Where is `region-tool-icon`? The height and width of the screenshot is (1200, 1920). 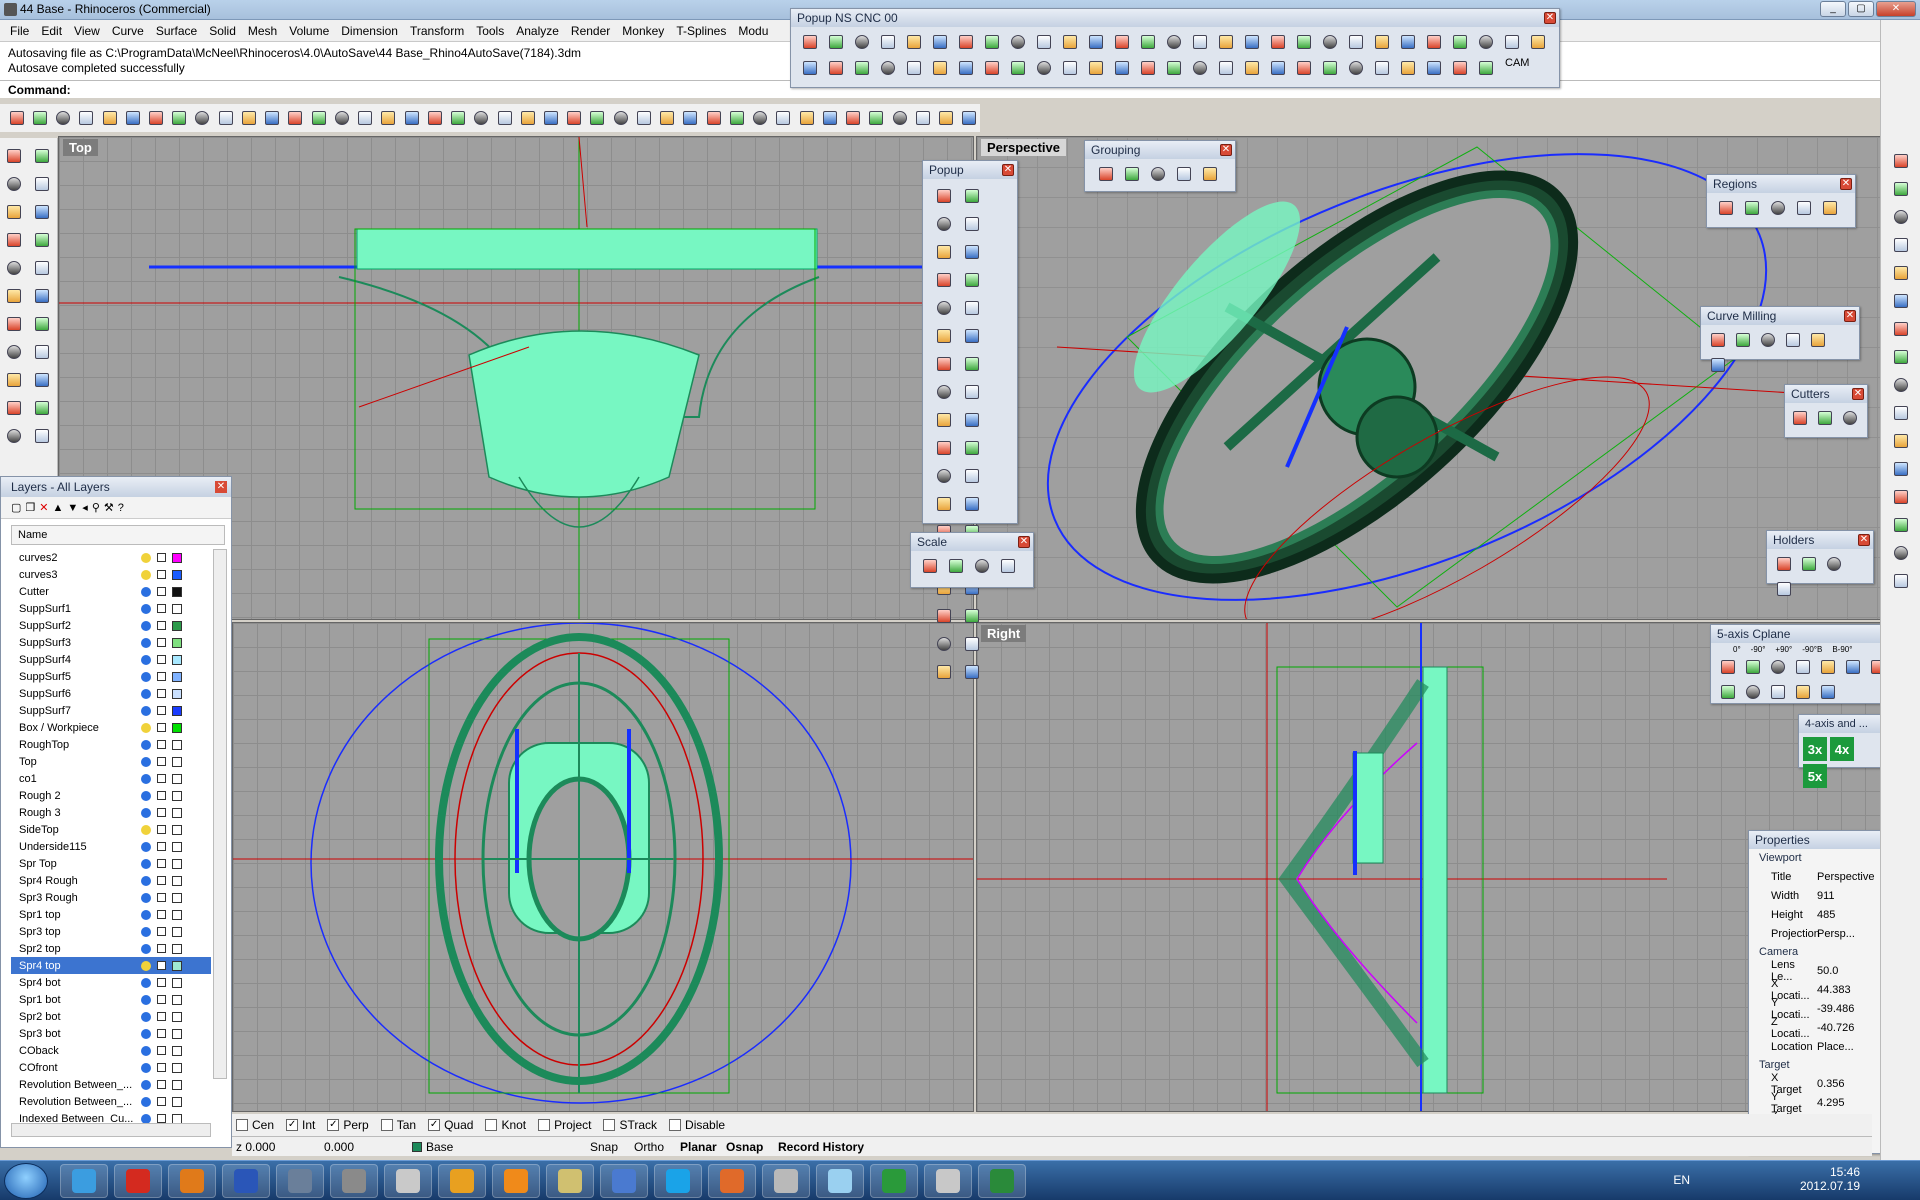 region-tool-icon is located at coordinates (1726, 208).